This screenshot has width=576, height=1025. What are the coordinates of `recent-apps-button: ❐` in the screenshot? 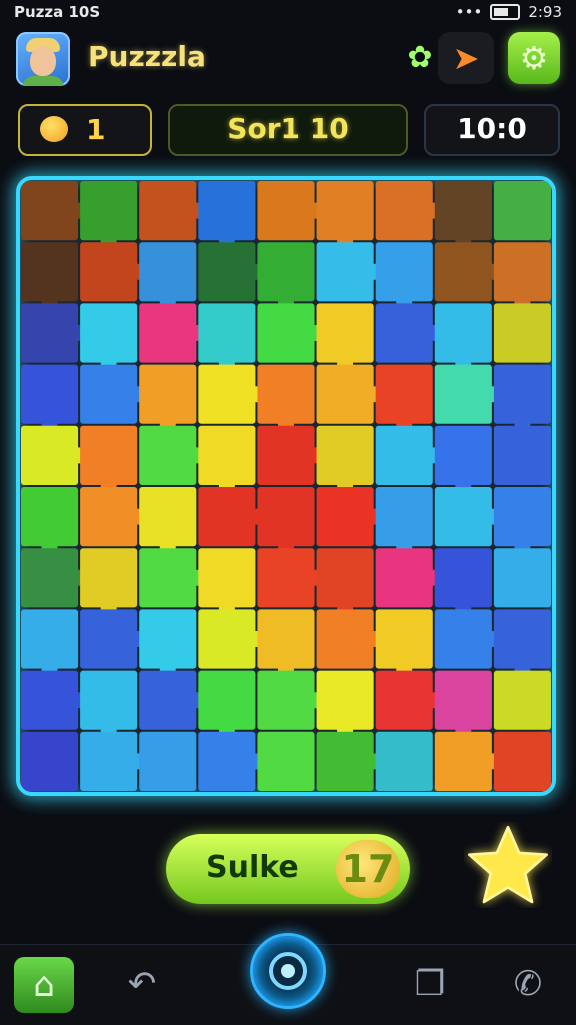 It's located at (430, 984).